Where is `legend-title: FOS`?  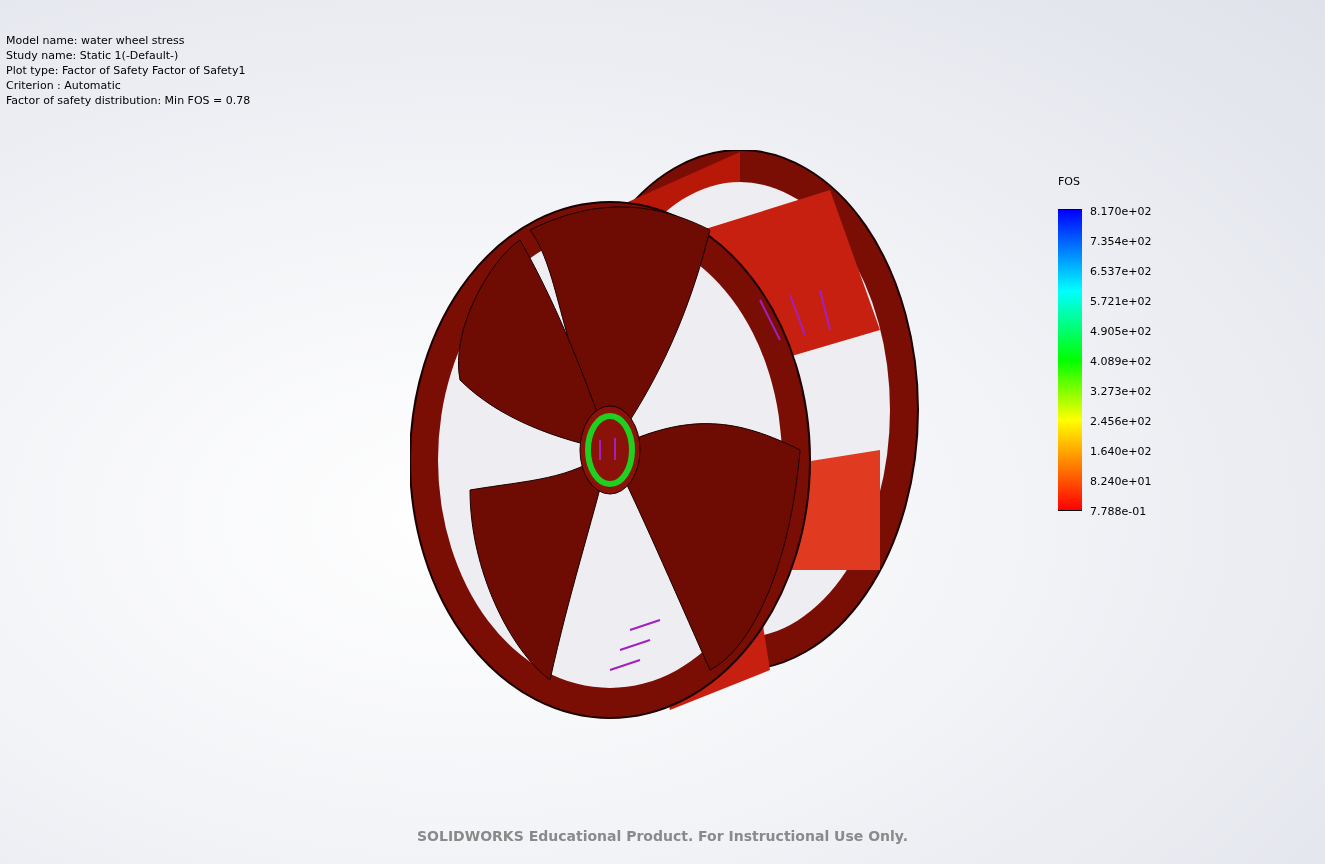
legend-title: FOS is located at coordinates (1069, 181).